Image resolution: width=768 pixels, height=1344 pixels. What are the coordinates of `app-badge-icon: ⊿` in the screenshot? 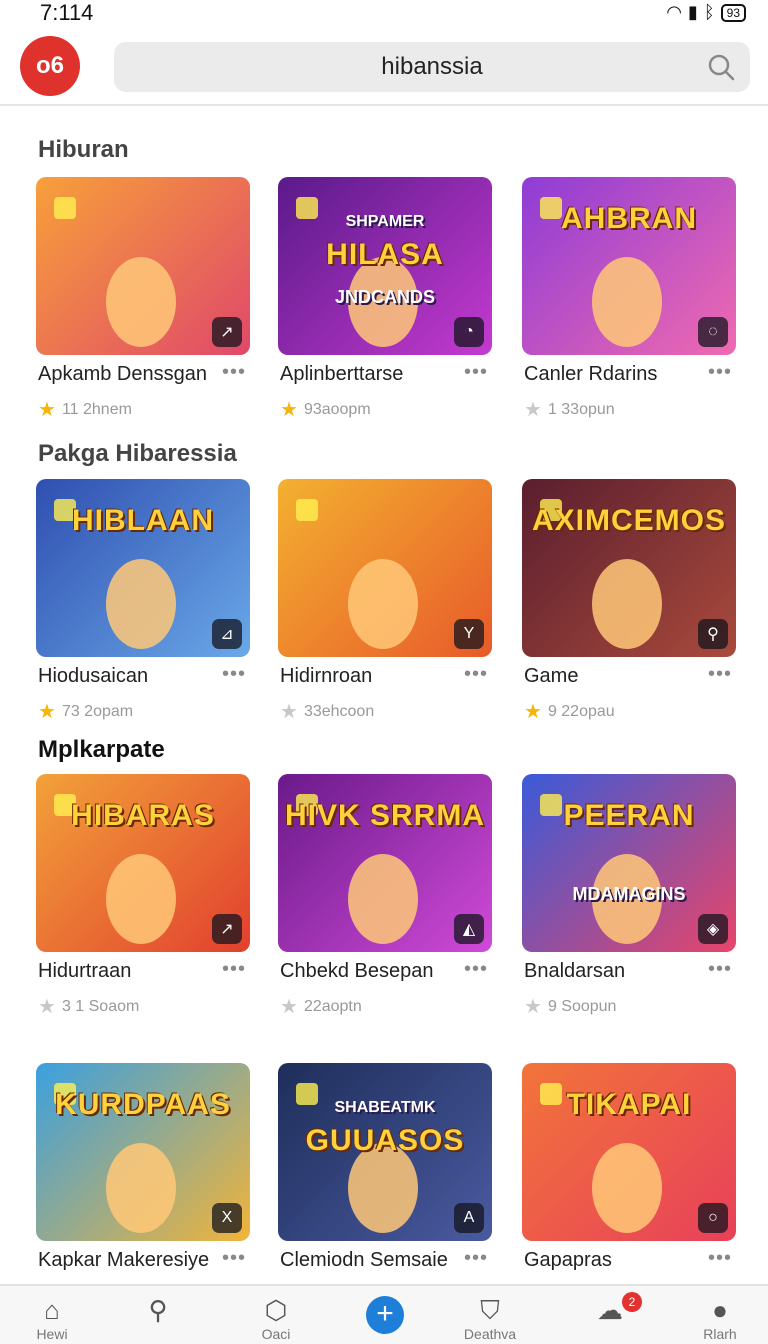 It's located at (227, 634).